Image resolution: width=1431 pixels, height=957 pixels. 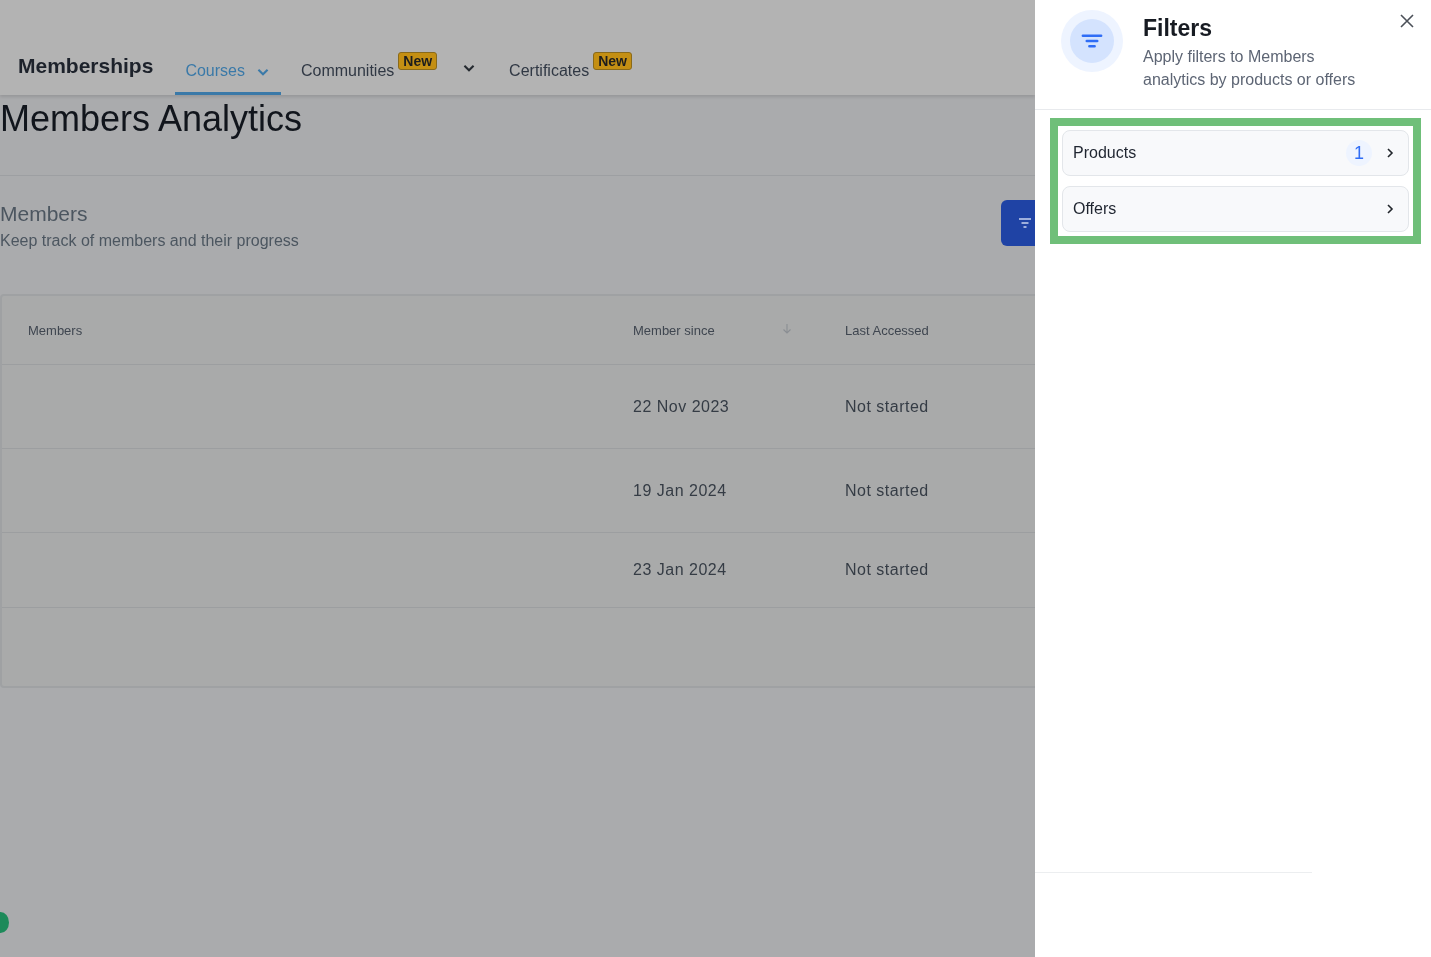 I want to click on panel-subtitle: Apply filters to Members analytics by products or offers, so click(x=1250, y=68).